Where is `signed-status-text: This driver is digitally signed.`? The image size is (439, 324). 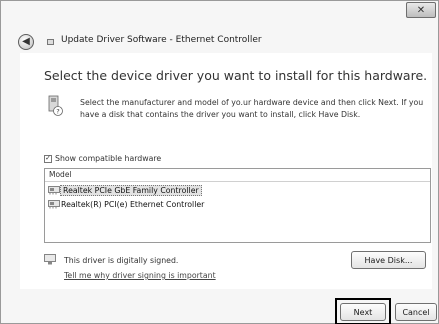
signed-status-text: This driver is digitally signed. is located at coordinates (121, 260).